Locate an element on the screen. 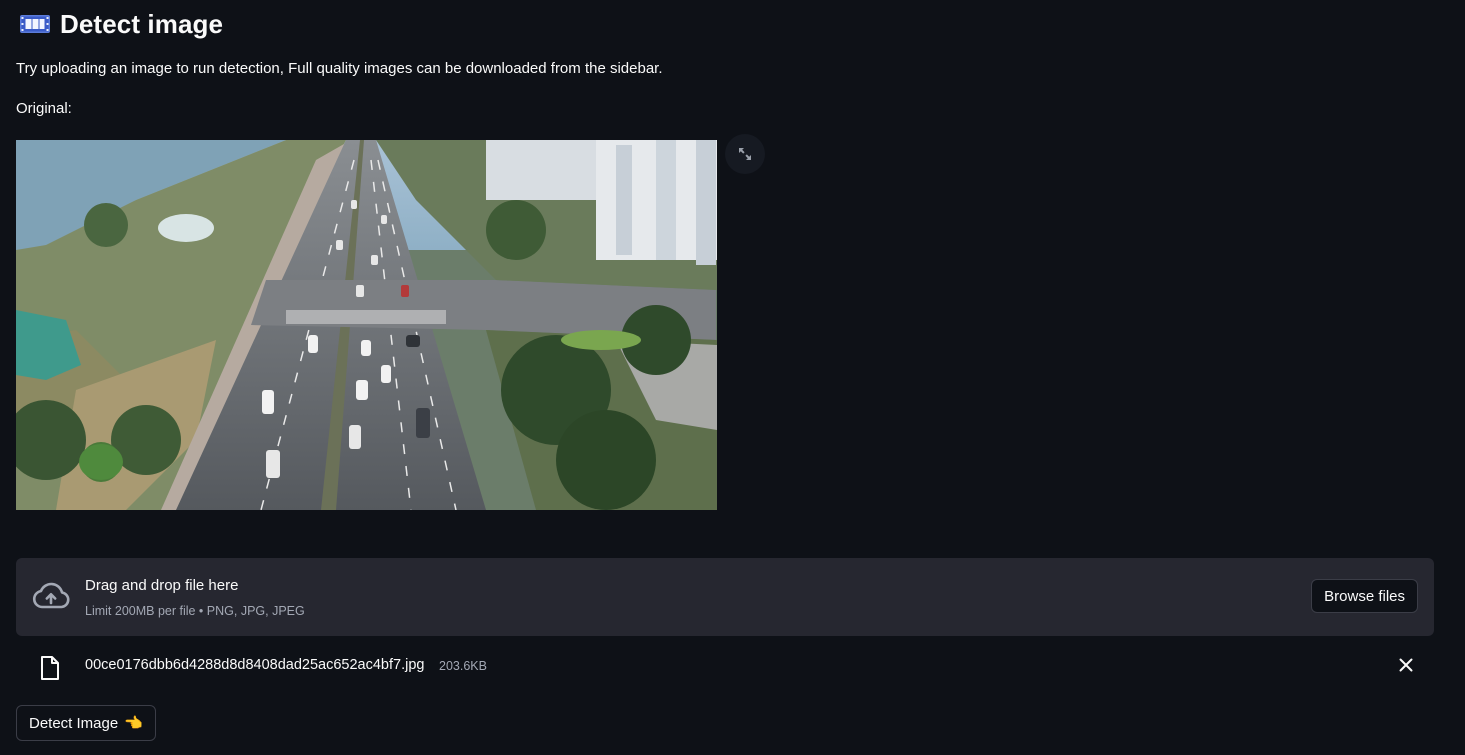 The image size is (1465, 755). fullscreen-button is located at coordinates (745, 154).